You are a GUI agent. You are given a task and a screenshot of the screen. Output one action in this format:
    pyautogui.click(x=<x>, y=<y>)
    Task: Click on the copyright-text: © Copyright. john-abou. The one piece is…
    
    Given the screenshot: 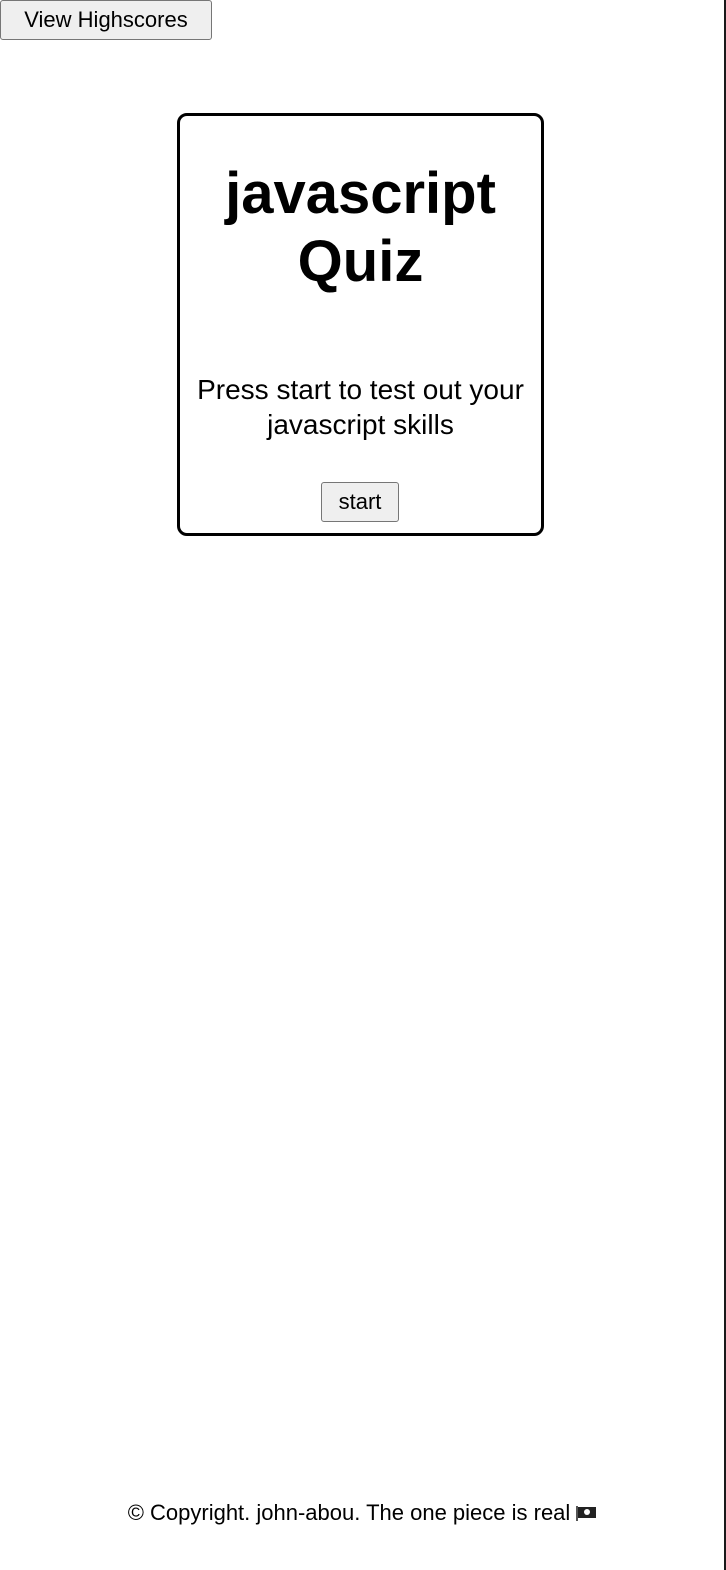 What is the action you would take?
    pyautogui.click(x=349, y=1512)
    